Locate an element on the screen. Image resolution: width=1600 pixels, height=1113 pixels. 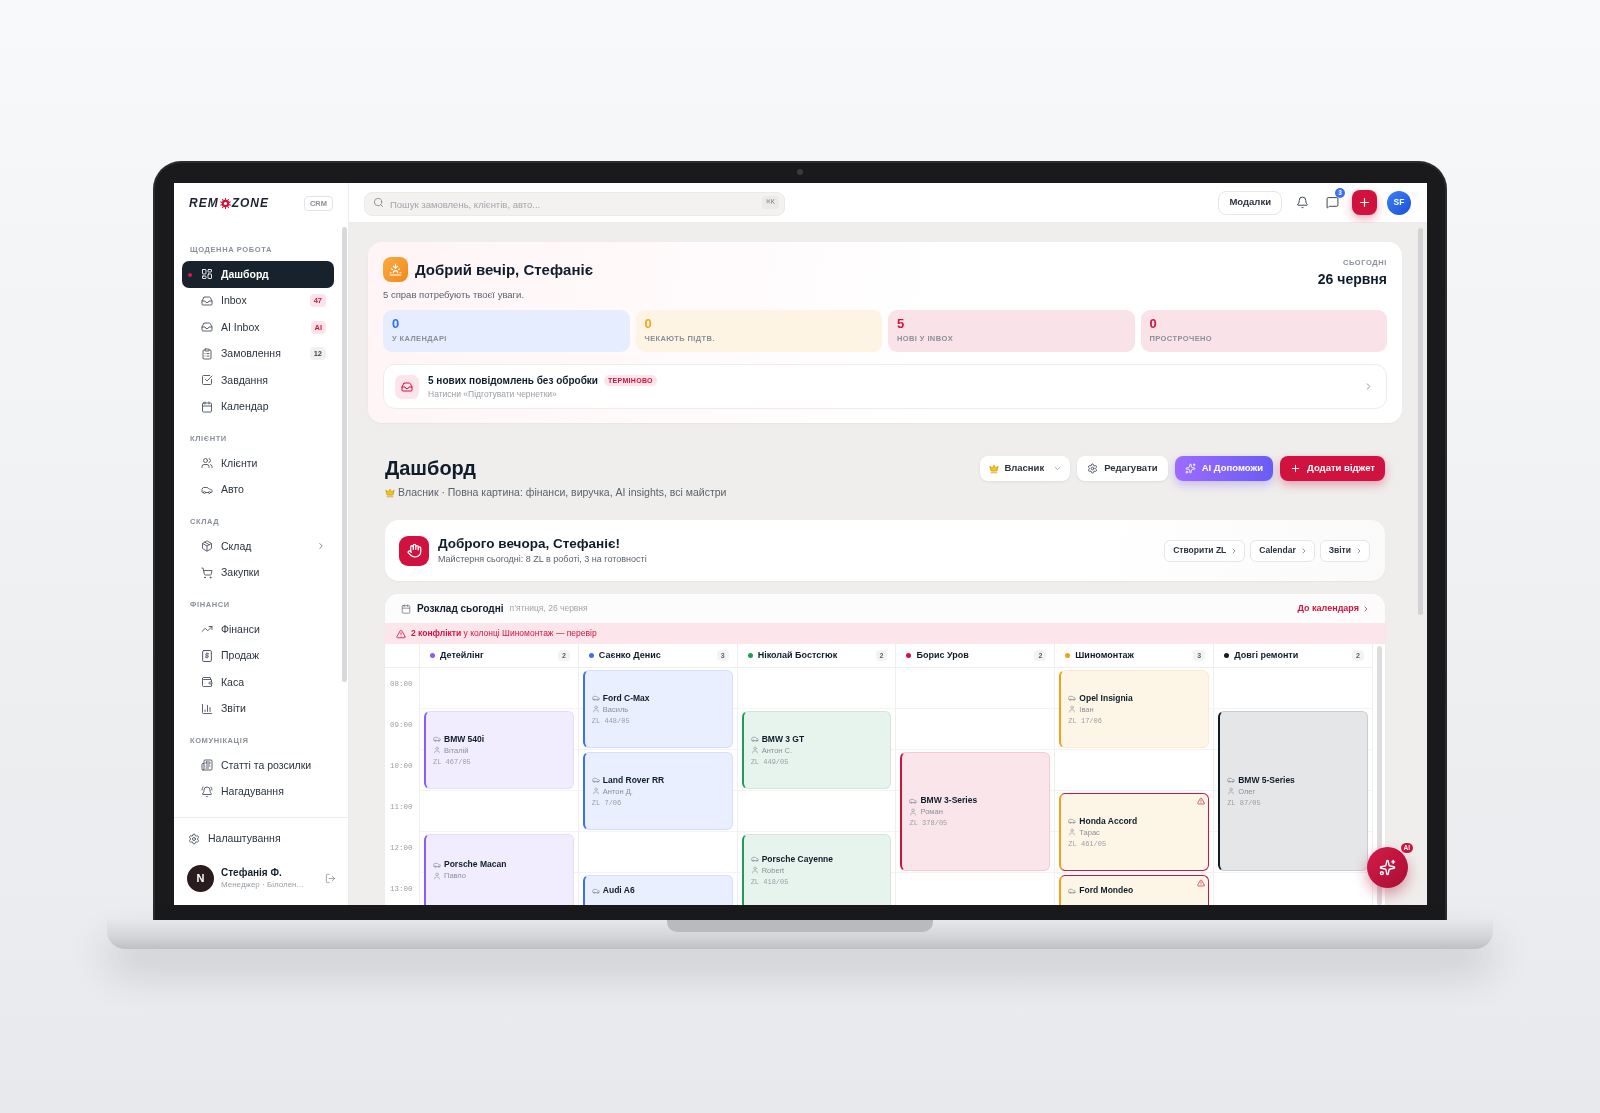
newspaper-icon is located at coordinates (207, 765).